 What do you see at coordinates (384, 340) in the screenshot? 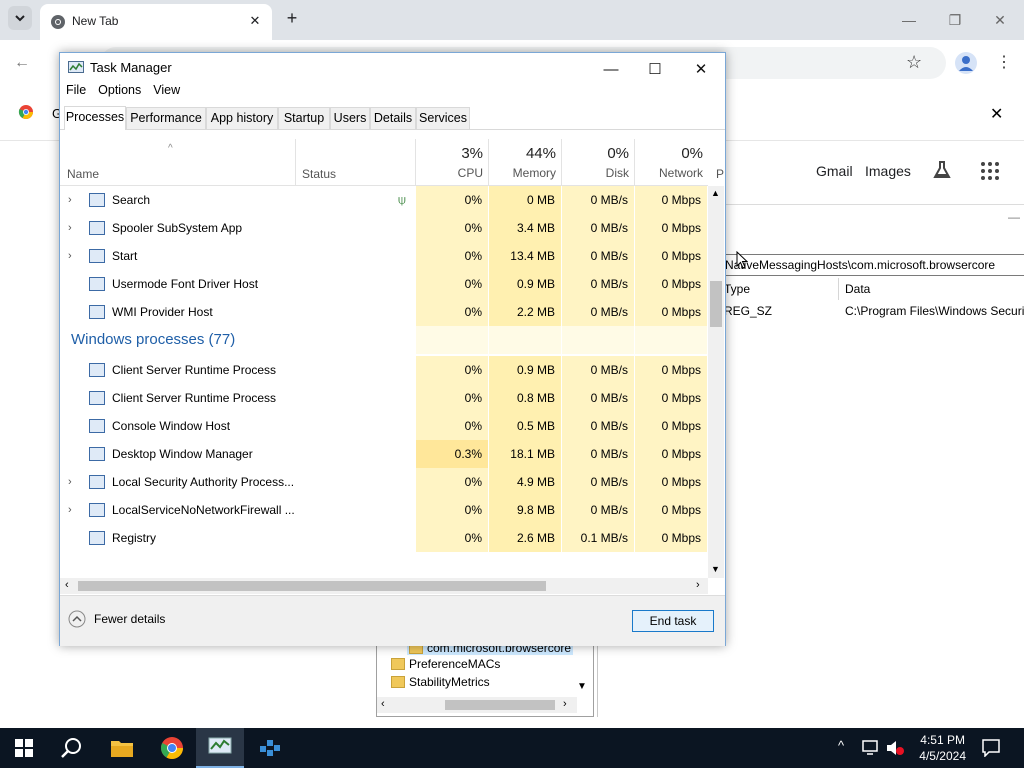
I see `group-header-row: Windows processes (77)` at bounding box center [384, 340].